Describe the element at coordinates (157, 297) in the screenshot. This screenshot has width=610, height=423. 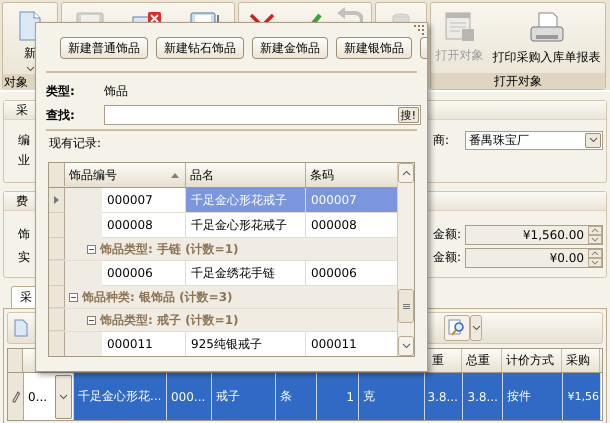
I see `group-row-label: 饰品种类: 银饰品 (计数=3)` at that location.